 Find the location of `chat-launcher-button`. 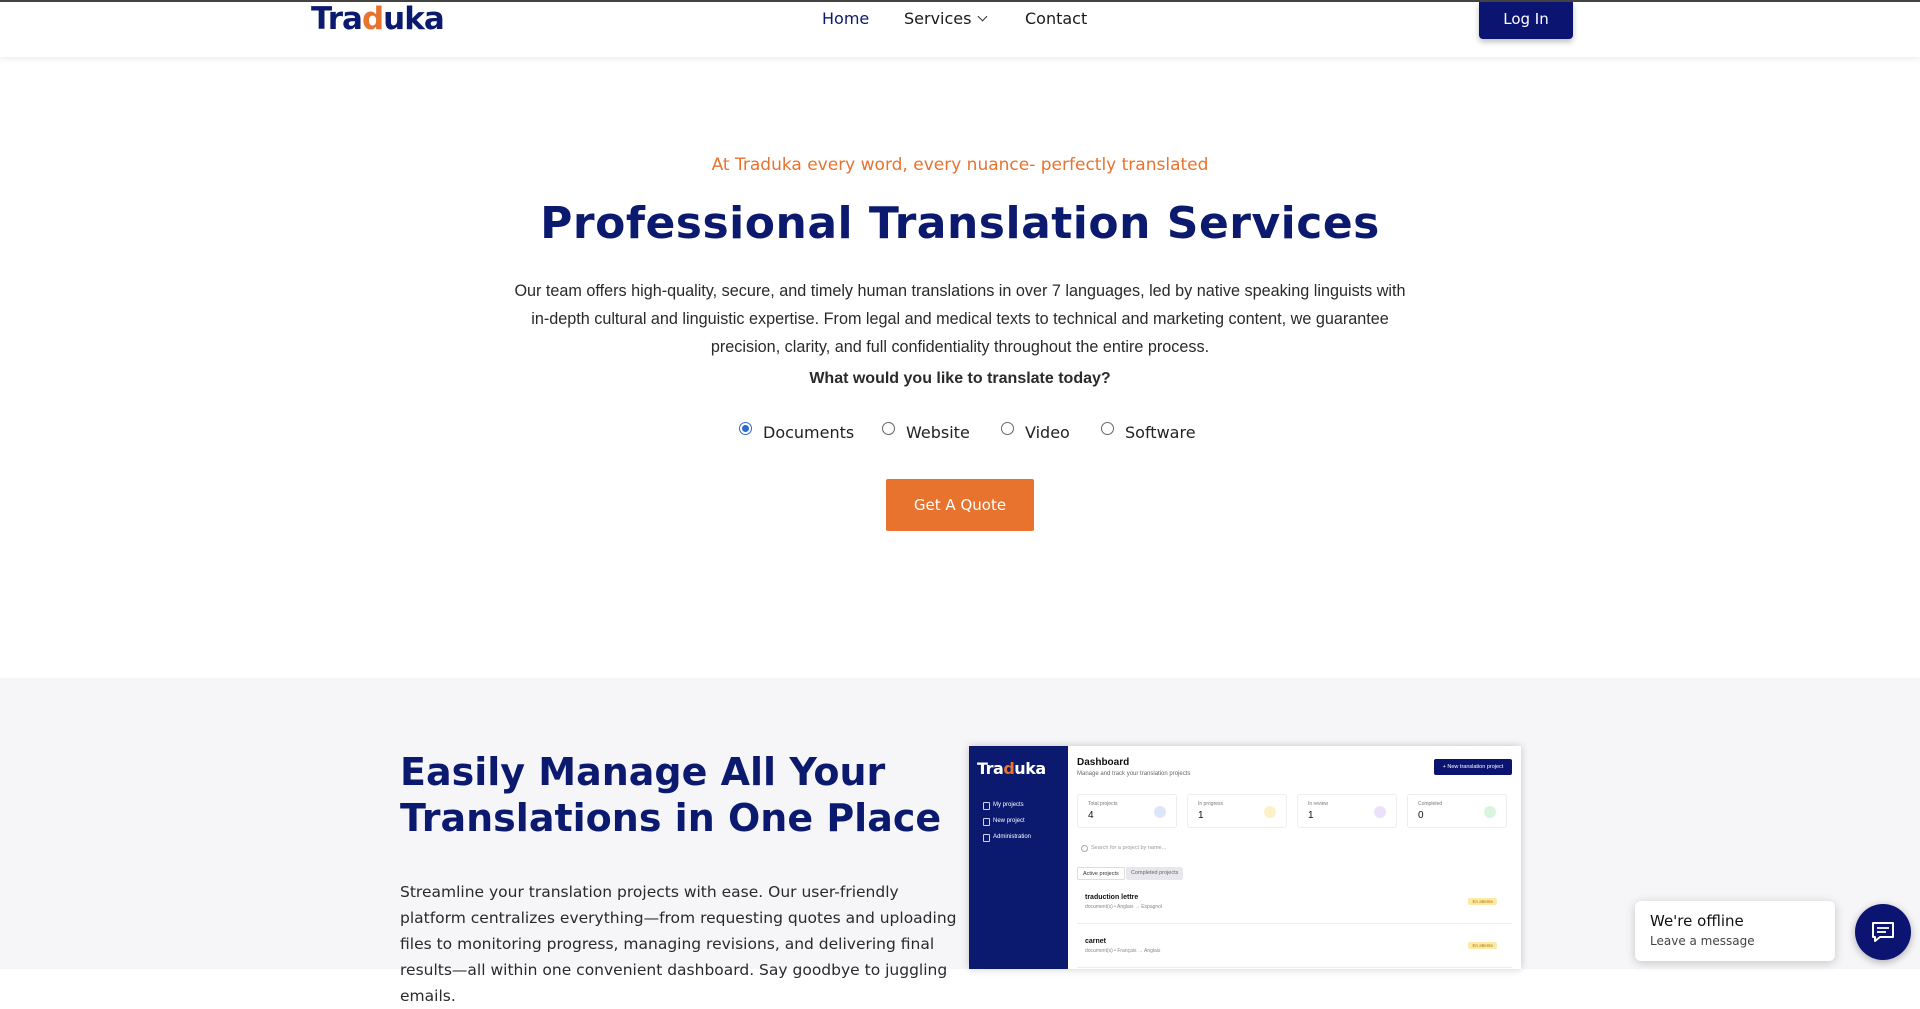

chat-launcher-button is located at coordinates (1883, 932).